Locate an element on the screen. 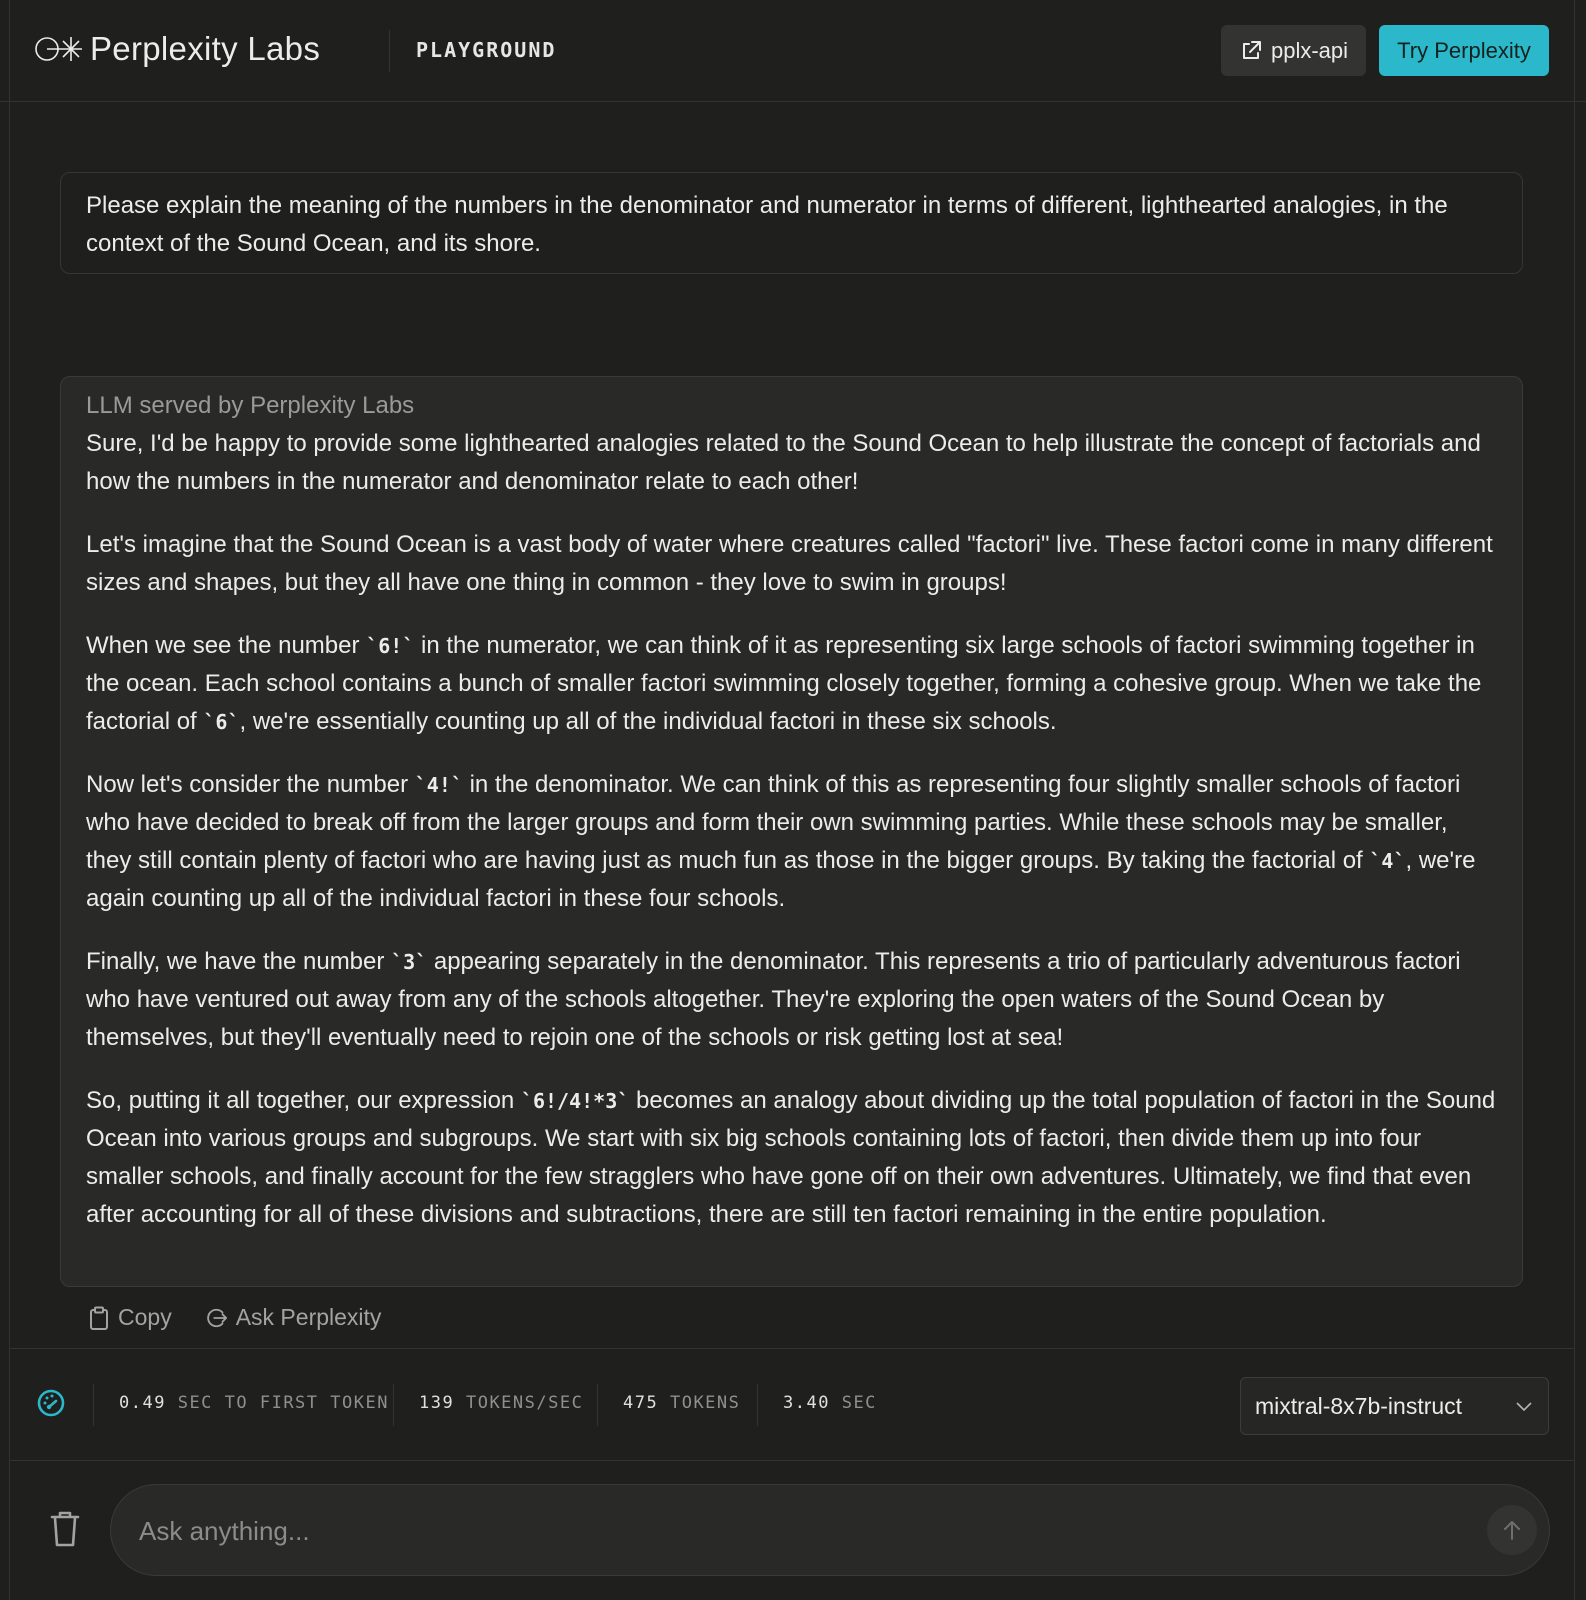  inline-code: `6!` is located at coordinates (390, 646).